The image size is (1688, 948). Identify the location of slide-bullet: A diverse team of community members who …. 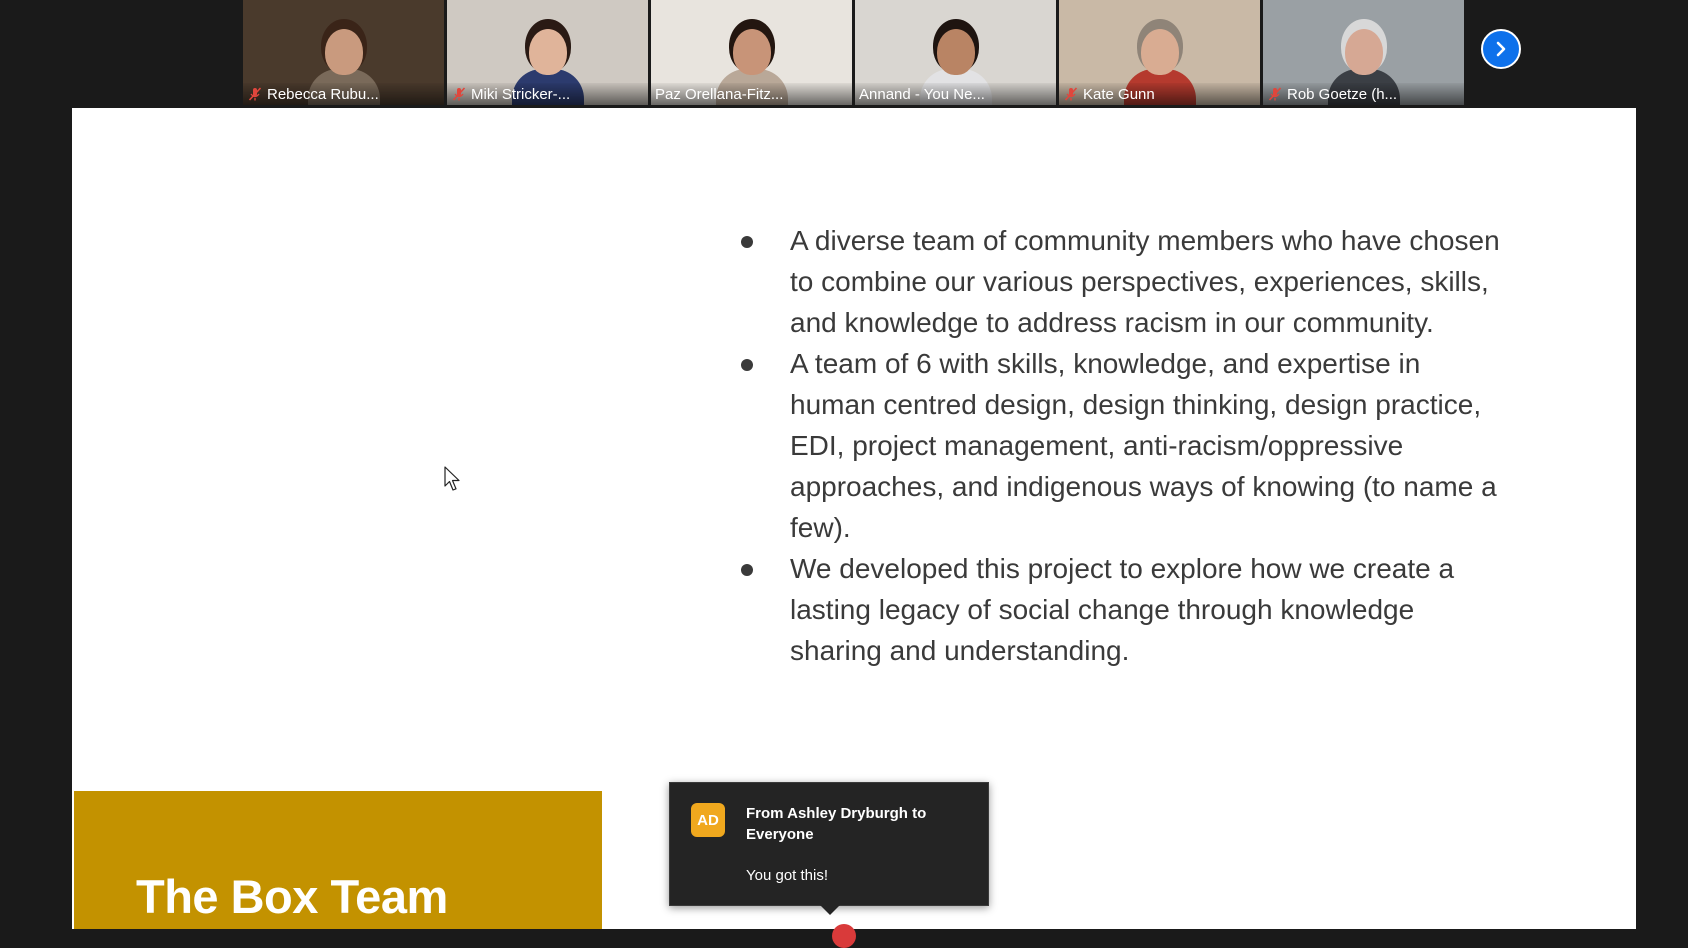
(1120, 281).